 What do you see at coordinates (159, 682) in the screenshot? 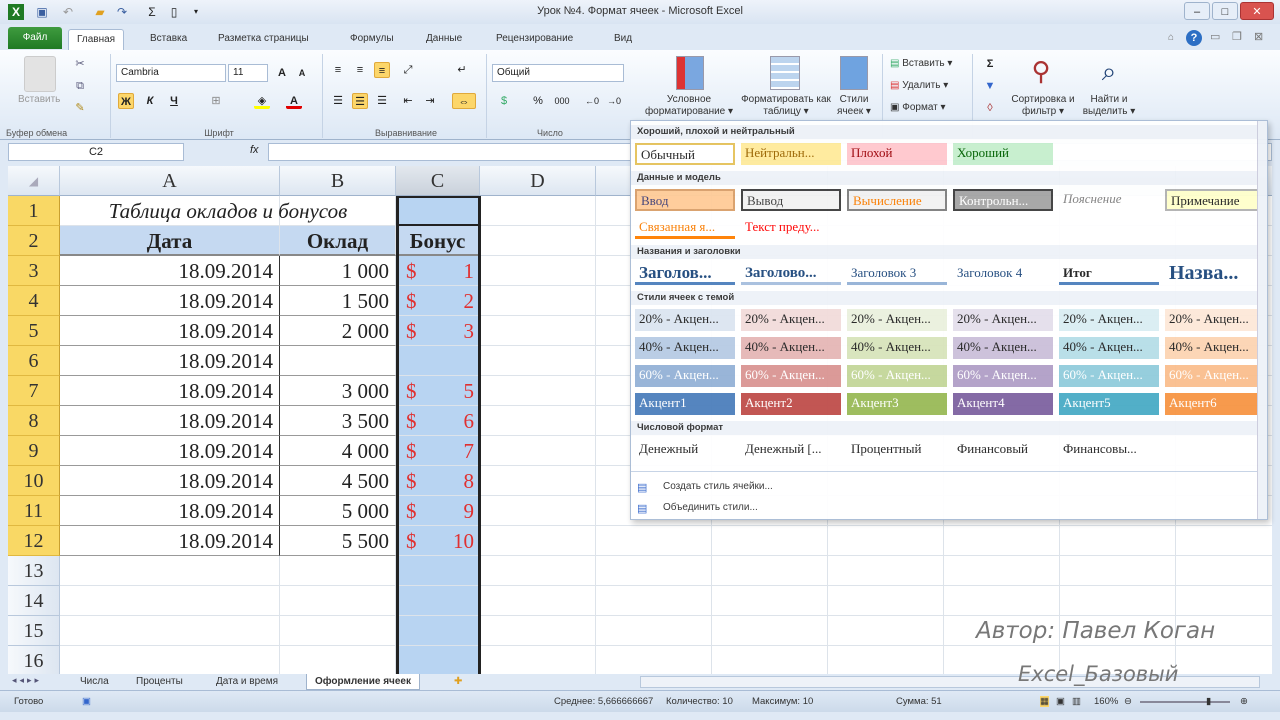
I see `sheet-tab-percents: Проценты` at bounding box center [159, 682].